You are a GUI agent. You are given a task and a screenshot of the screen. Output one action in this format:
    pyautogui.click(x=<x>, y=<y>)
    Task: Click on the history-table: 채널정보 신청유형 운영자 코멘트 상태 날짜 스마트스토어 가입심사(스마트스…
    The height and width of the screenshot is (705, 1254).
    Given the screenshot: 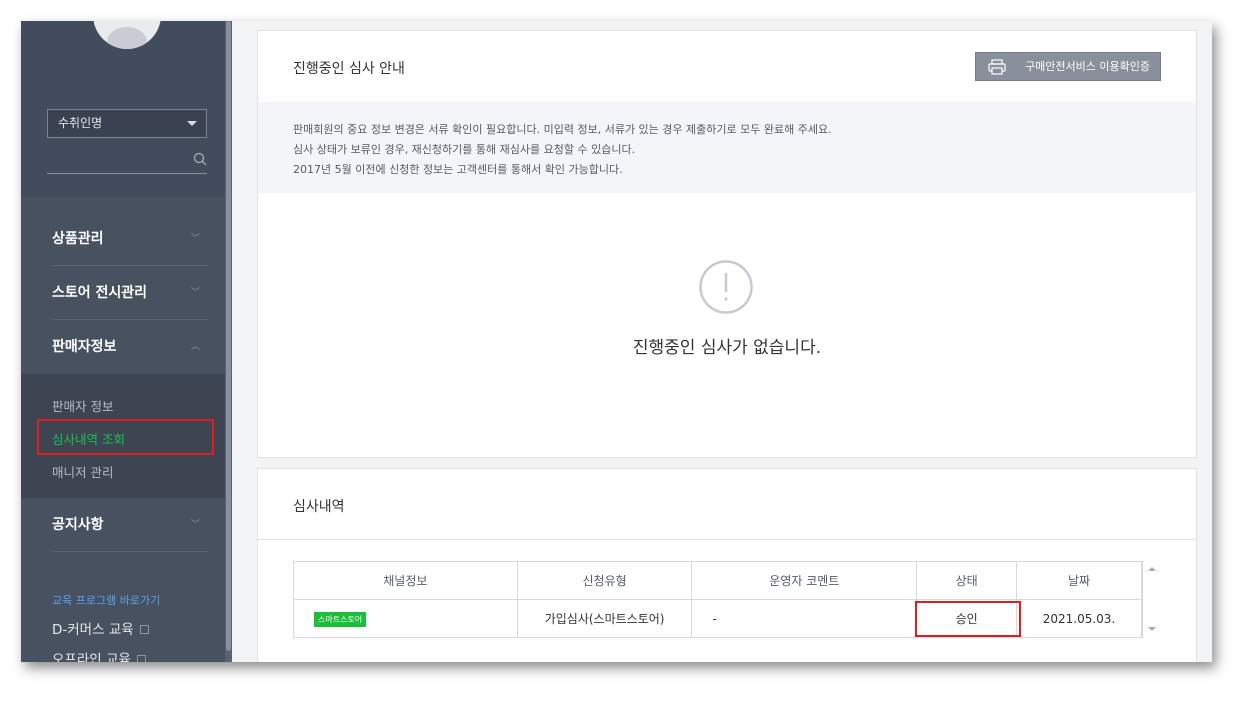 What is the action you would take?
    pyautogui.click(x=727, y=599)
    